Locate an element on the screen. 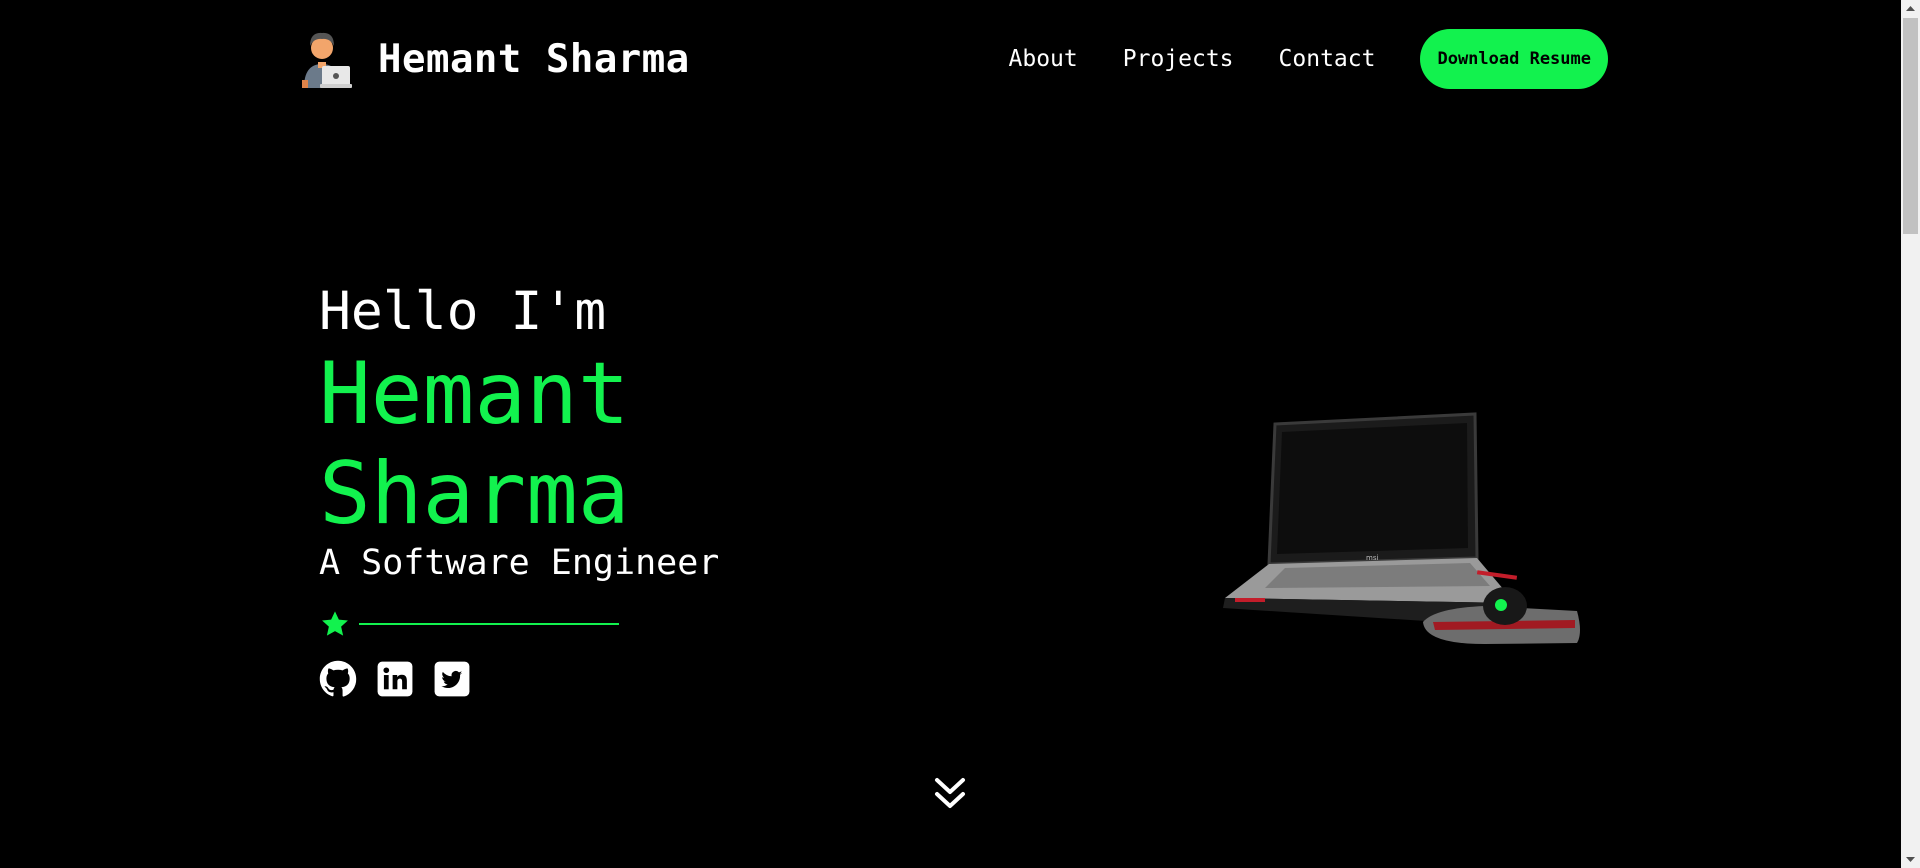 This screenshot has height=868, width=1920. laptop-illustration: msi is located at coordinates (1401, 528).